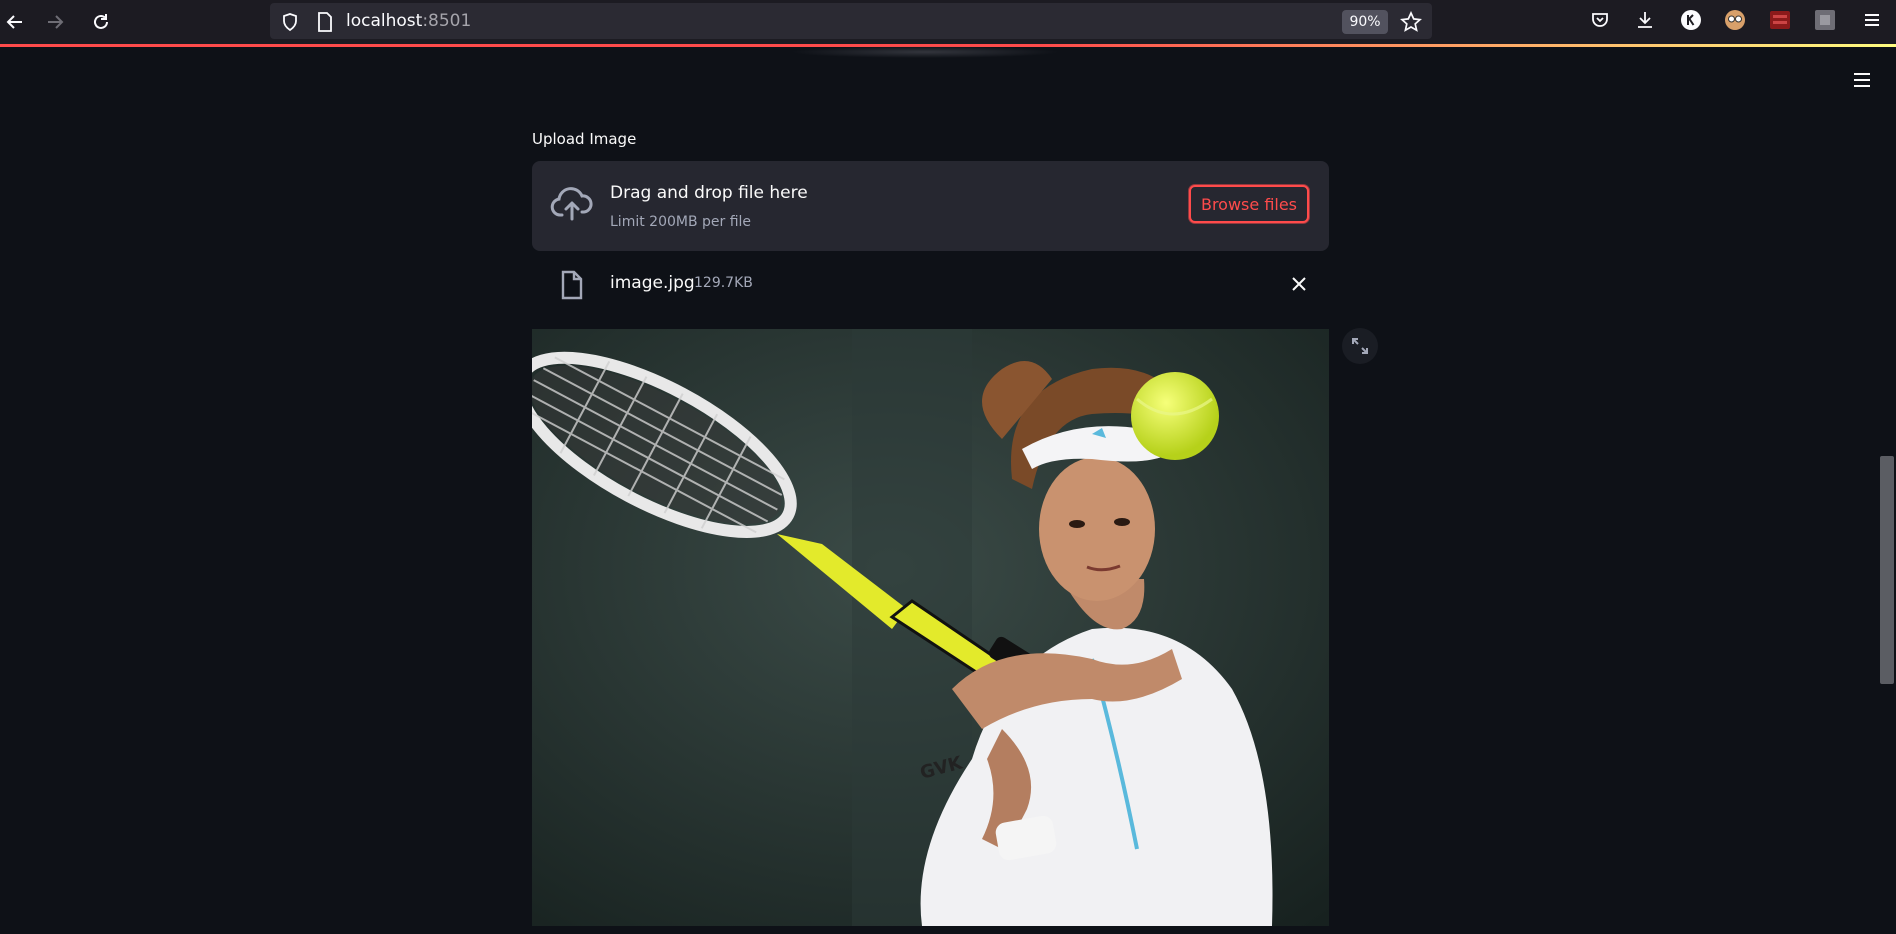 This screenshot has width=1896, height=934. What do you see at coordinates (1780, 20) in the screenshot?
I see `extension-red-icon` at bounding box center [1780, 20].